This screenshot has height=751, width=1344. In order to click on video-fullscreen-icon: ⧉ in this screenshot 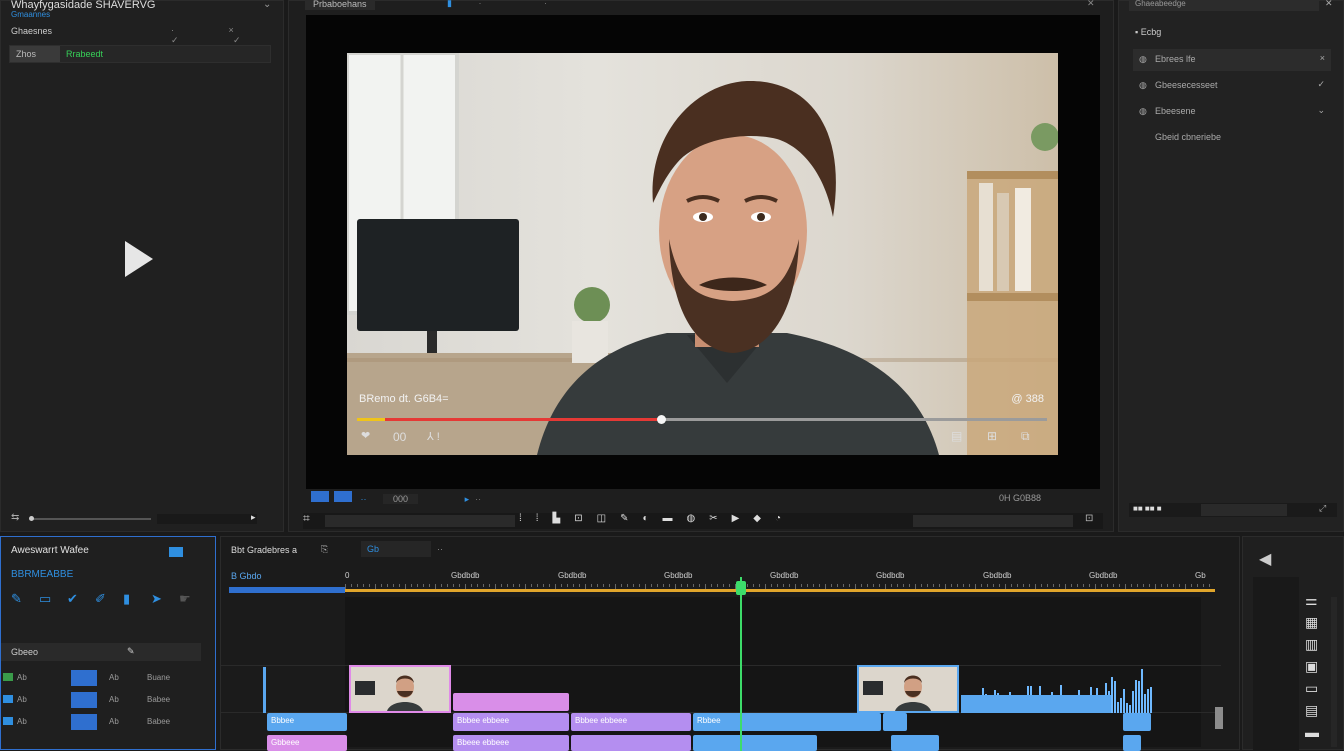, I will do `click(1025, 436)`.